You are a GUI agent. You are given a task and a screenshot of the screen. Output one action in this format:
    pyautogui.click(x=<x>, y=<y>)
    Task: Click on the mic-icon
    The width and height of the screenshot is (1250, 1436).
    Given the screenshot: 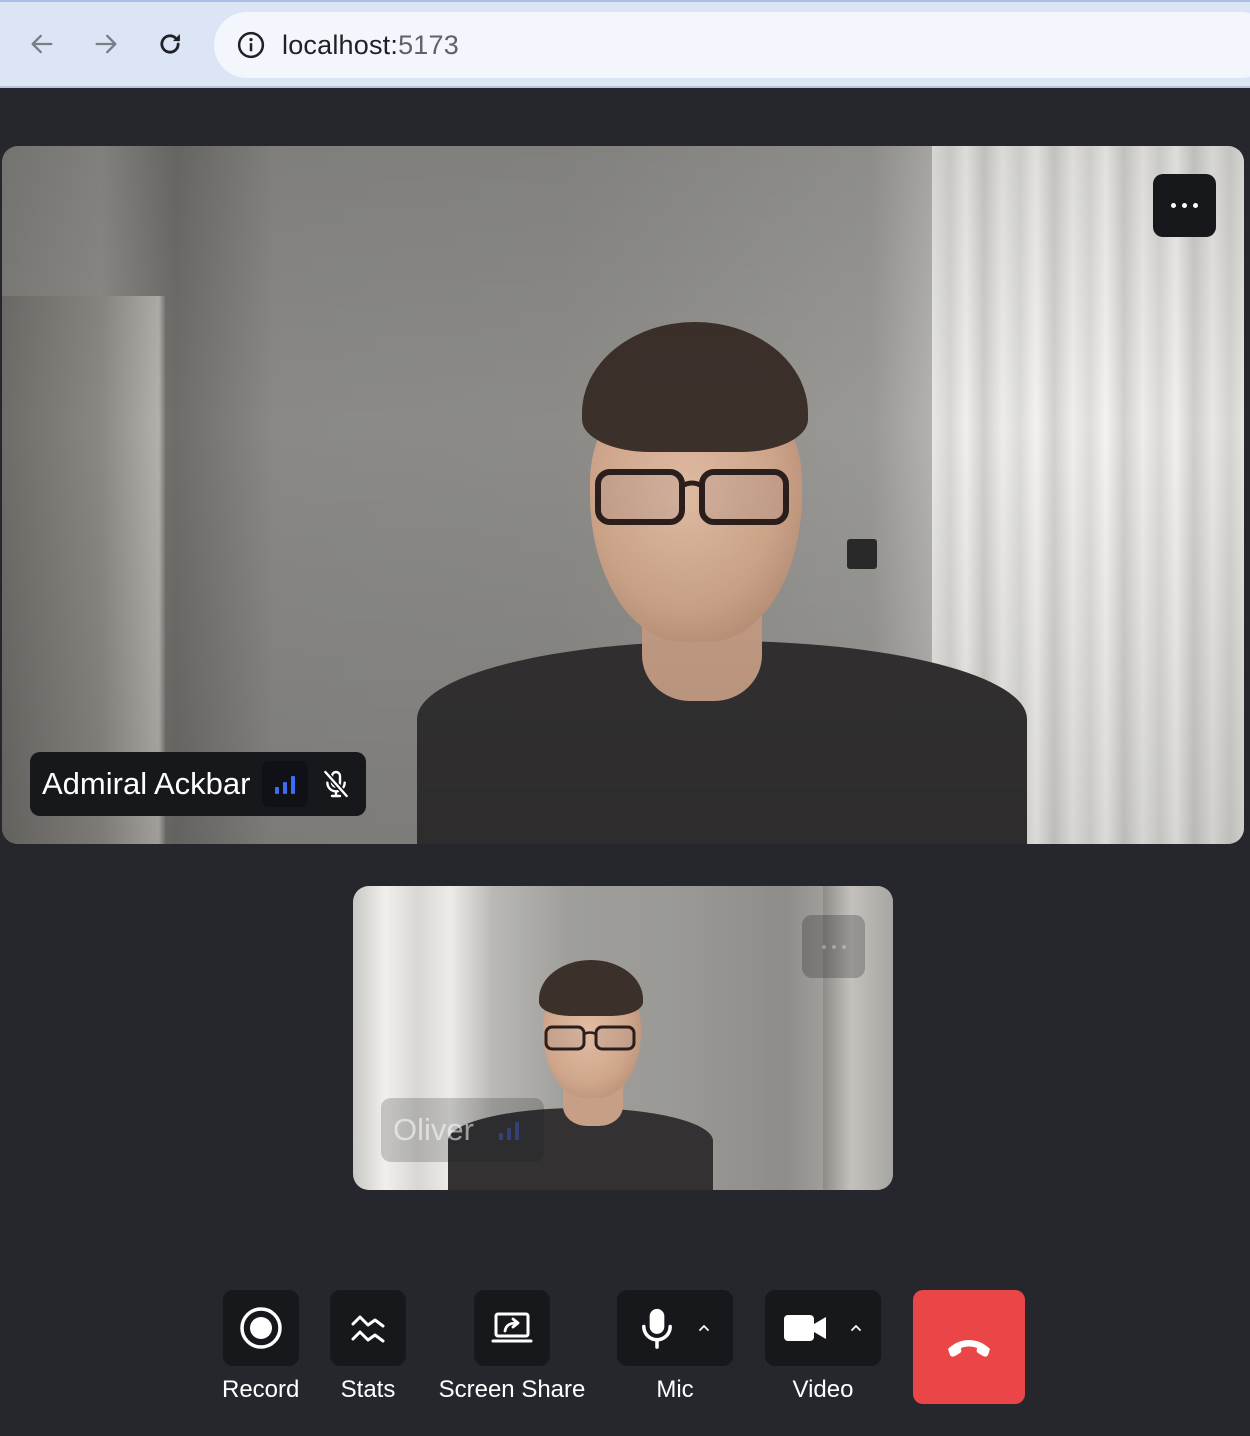 What is the action you would take?
    pyautogui.click(x=657, y=1328)
    